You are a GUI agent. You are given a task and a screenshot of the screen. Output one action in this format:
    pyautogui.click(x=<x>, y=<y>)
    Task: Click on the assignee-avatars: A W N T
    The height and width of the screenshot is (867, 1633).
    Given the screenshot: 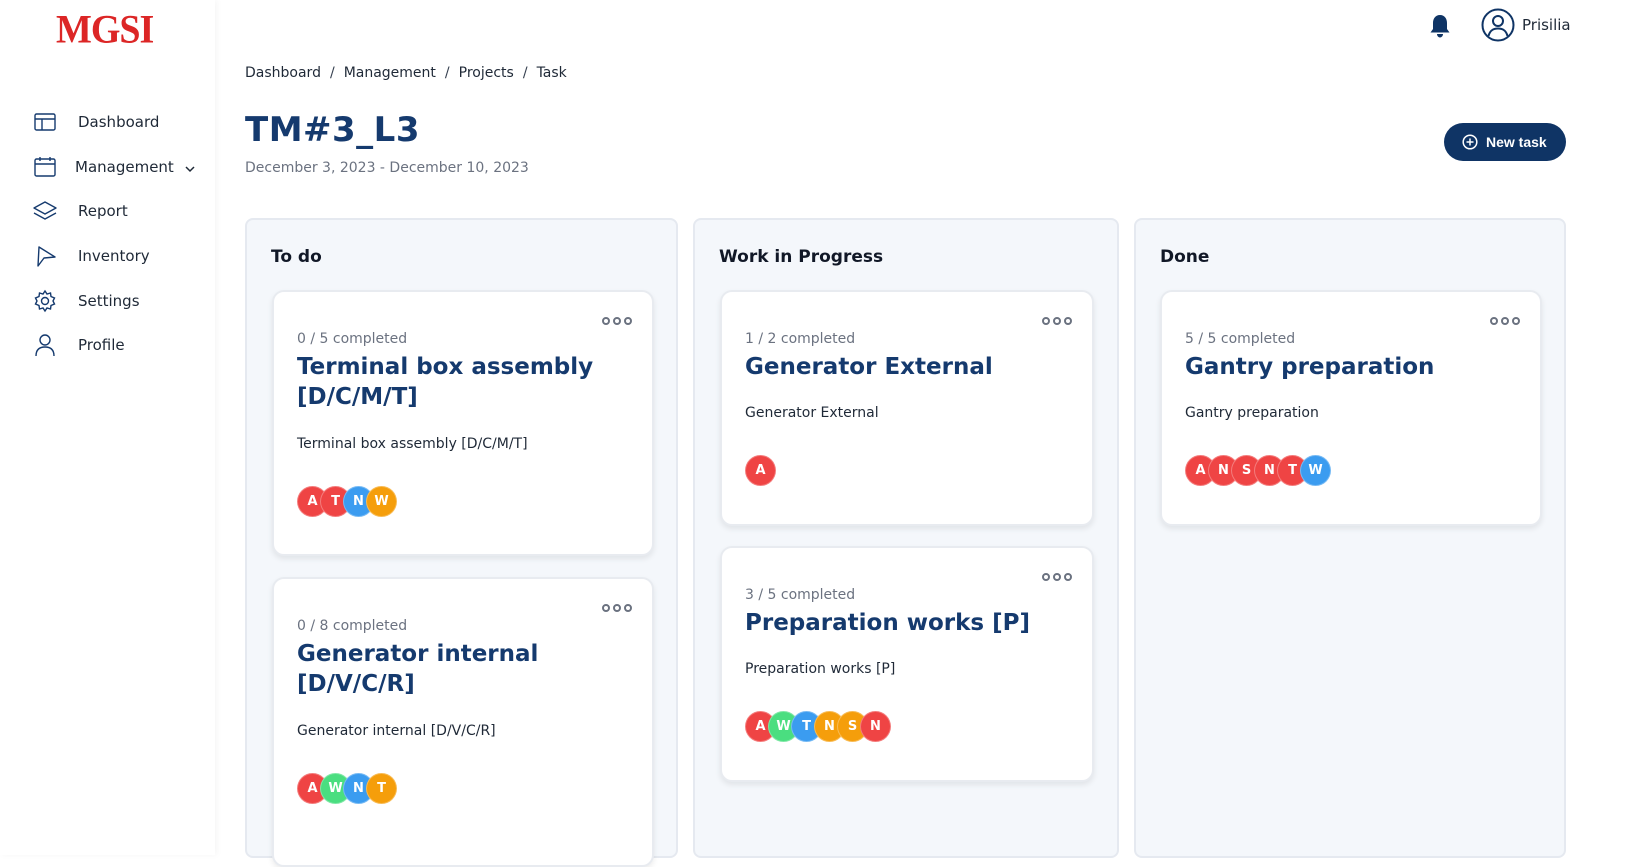 What is the action you would take?
    pyautogui.click(x=347, y=788)
    